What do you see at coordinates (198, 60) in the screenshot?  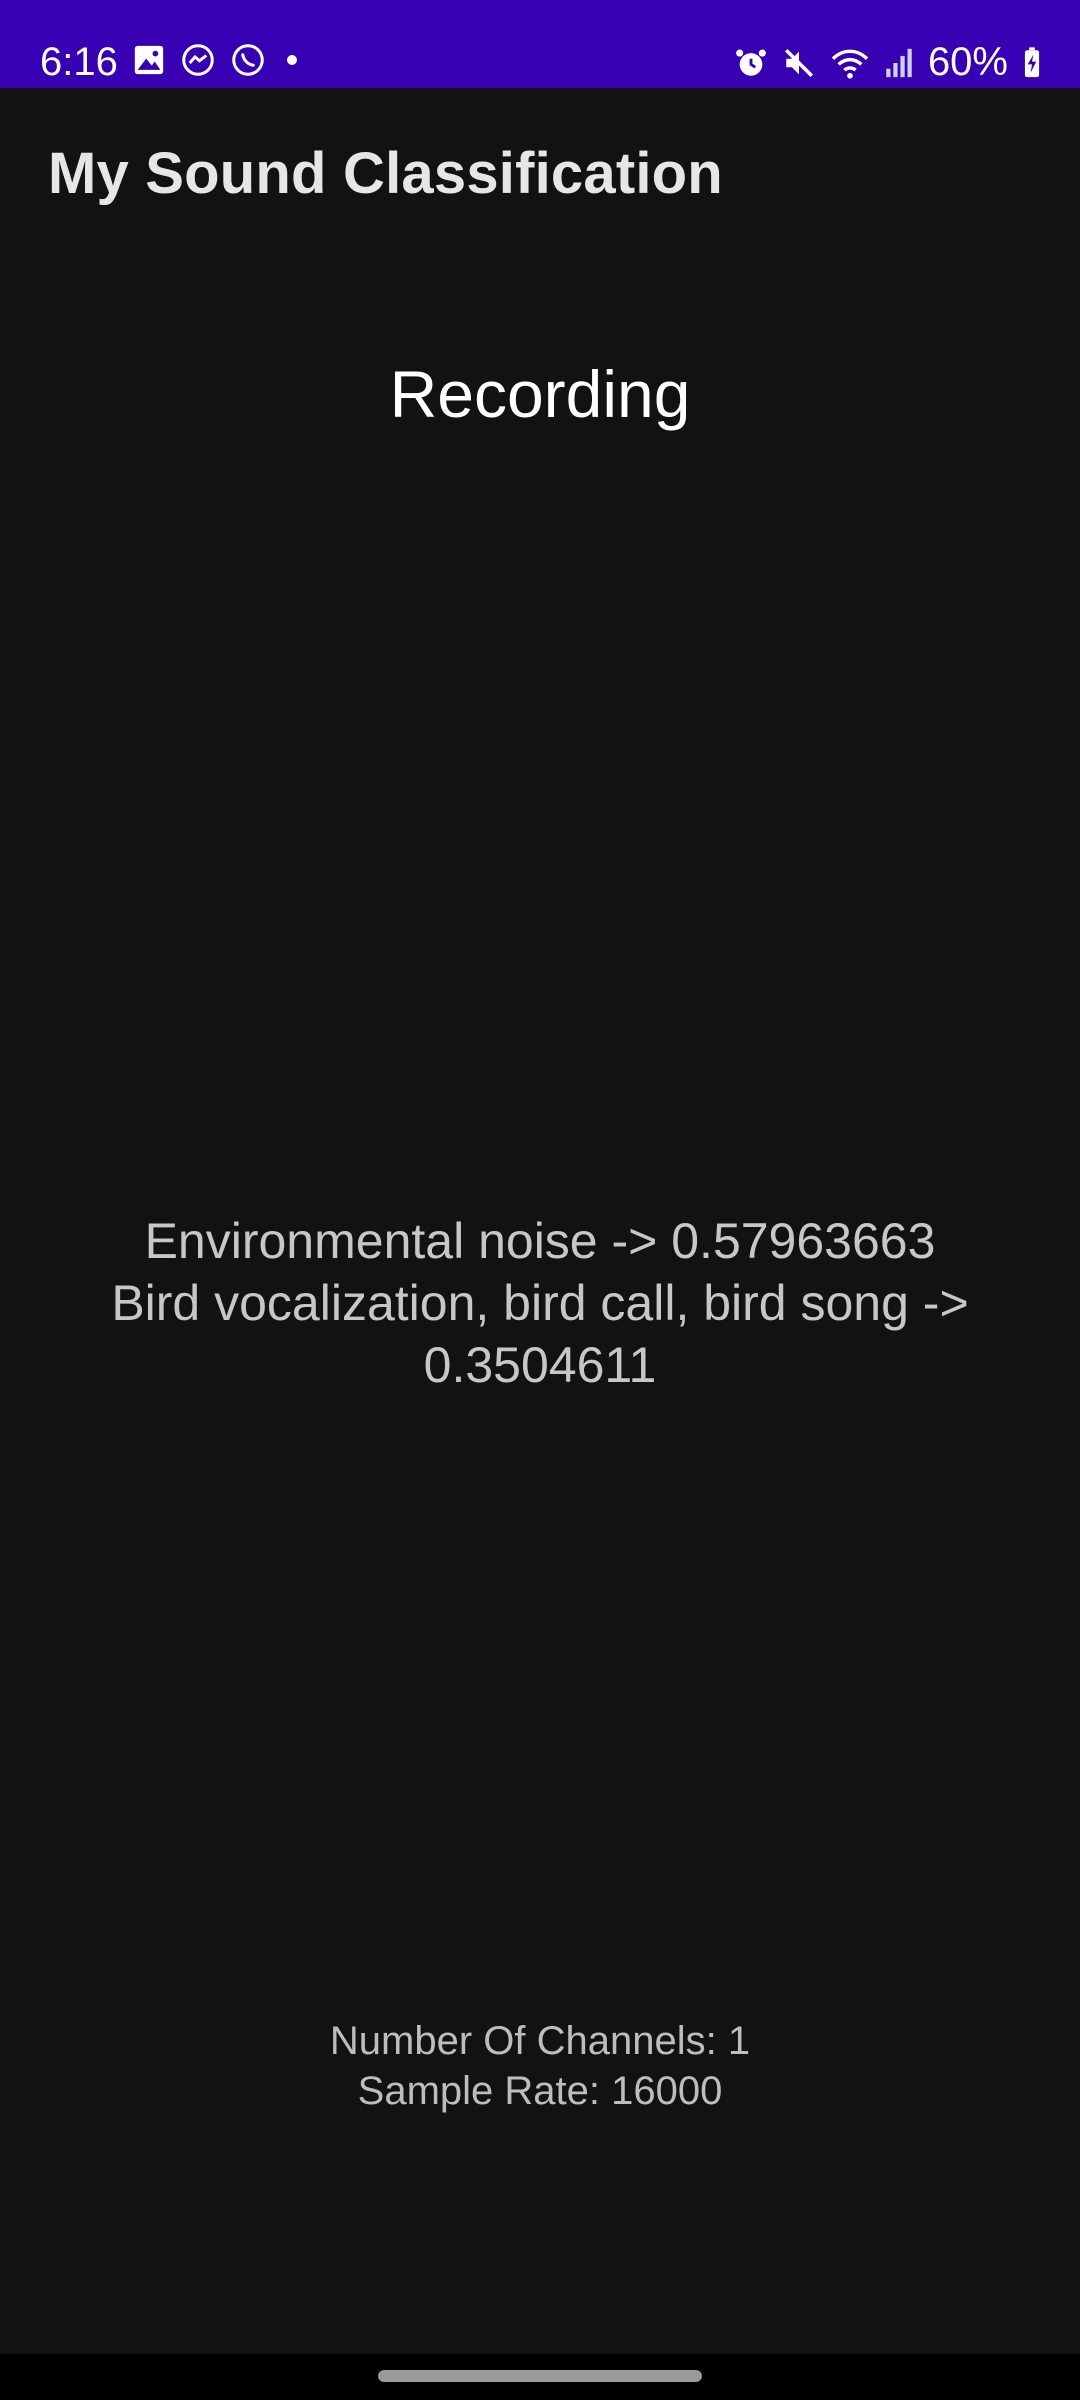 I see `messenger-icon` at bounding box center [198, 60].